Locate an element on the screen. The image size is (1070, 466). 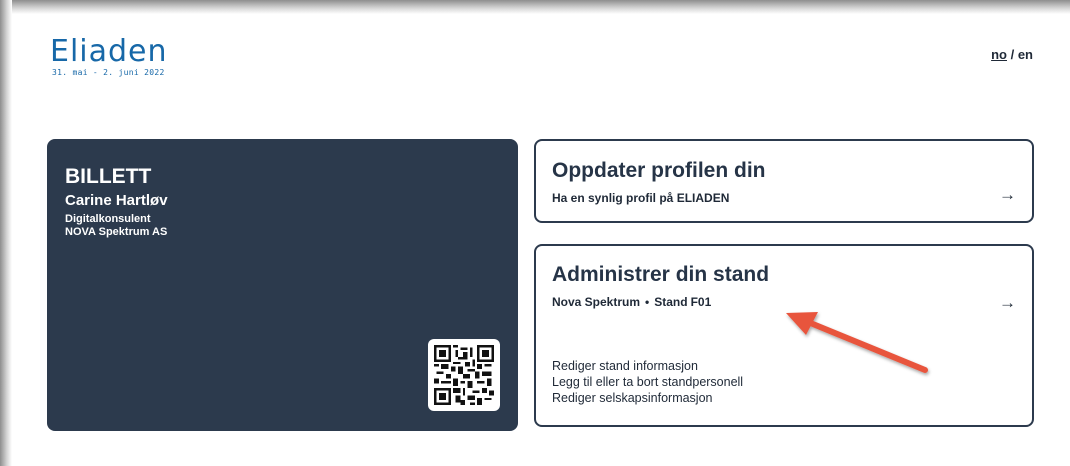
language-switcher: no / en is located at coordinates (1012, 54).